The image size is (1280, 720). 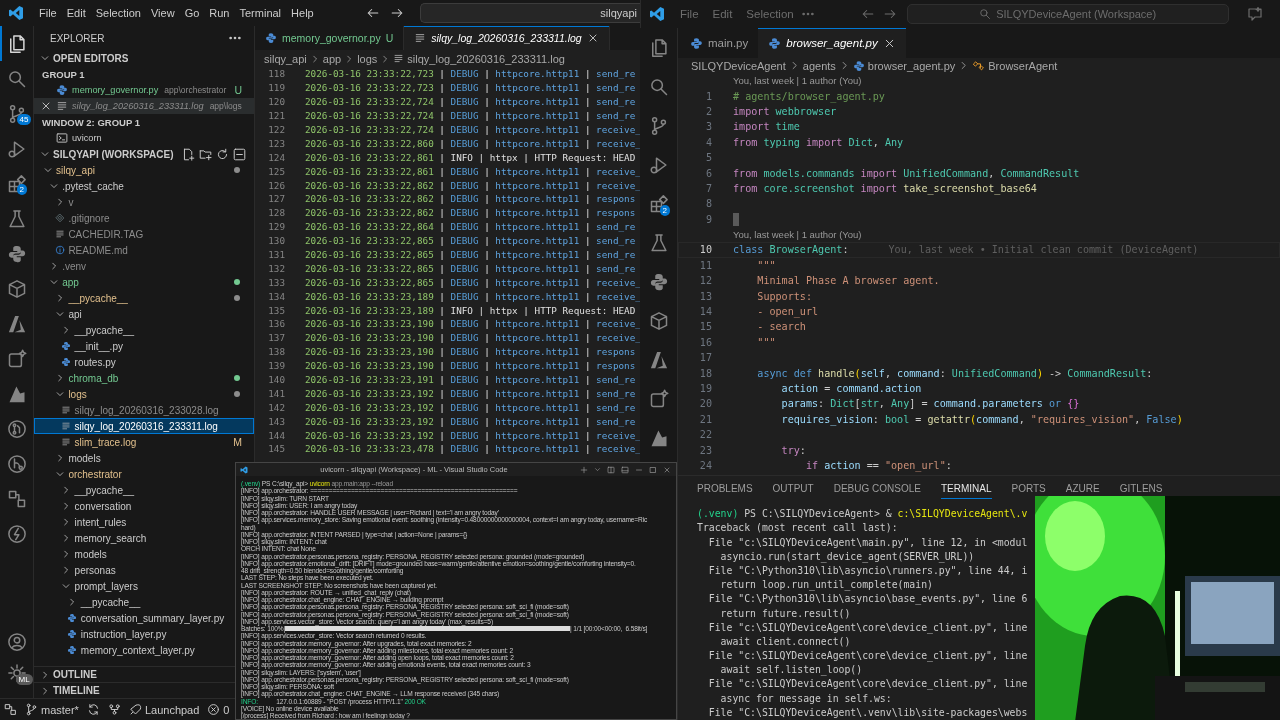 What do you see at coordinates (218, 709) in the screenshot?
I see `problems-button: 0` at bounding box center [218, 709].